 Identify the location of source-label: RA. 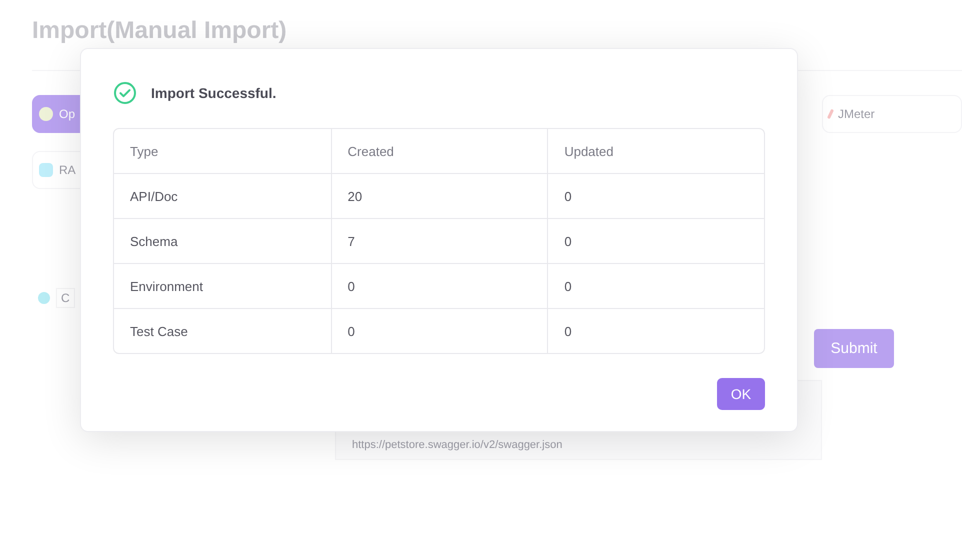
(67, 170).